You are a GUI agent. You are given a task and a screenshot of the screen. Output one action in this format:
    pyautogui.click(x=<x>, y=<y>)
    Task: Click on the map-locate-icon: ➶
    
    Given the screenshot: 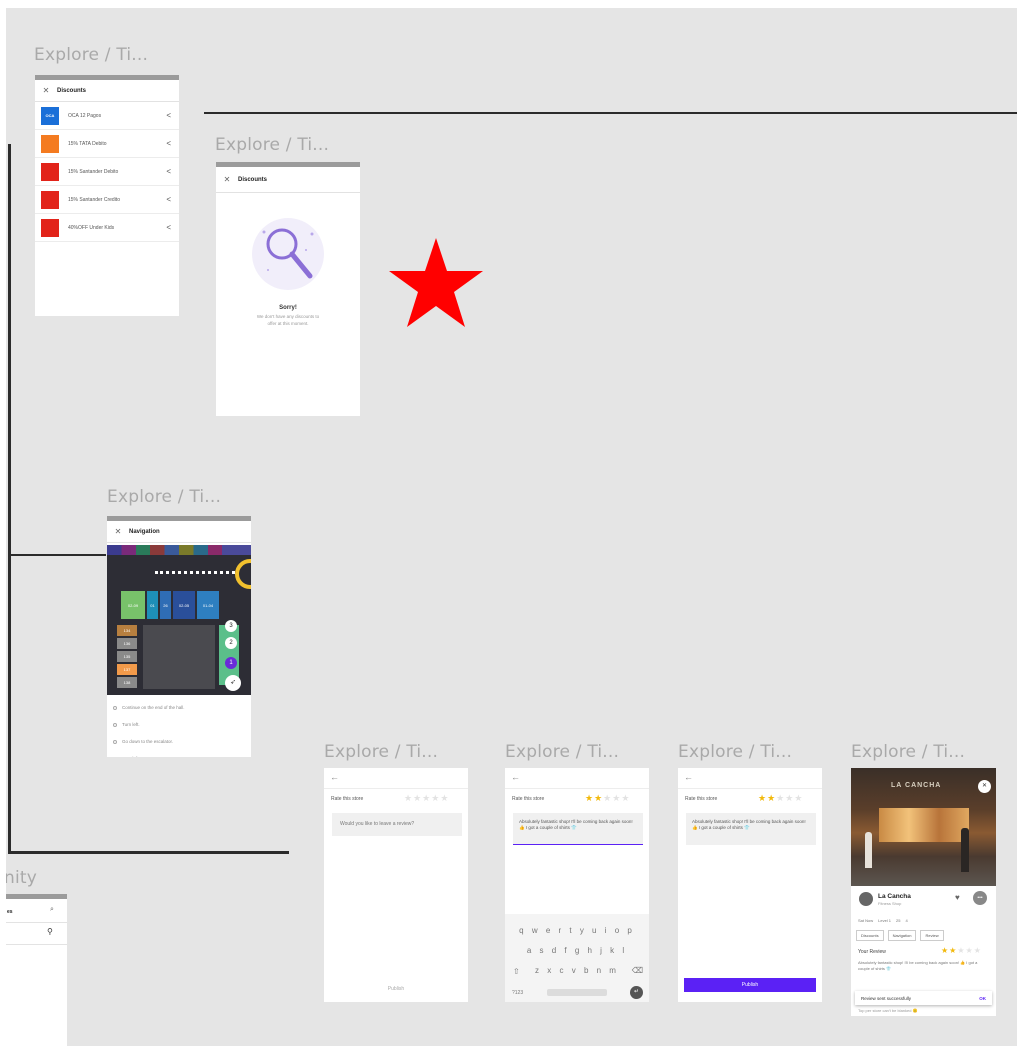 What is the action you would take?
    pyautogui.click(x=233, y=683)
    